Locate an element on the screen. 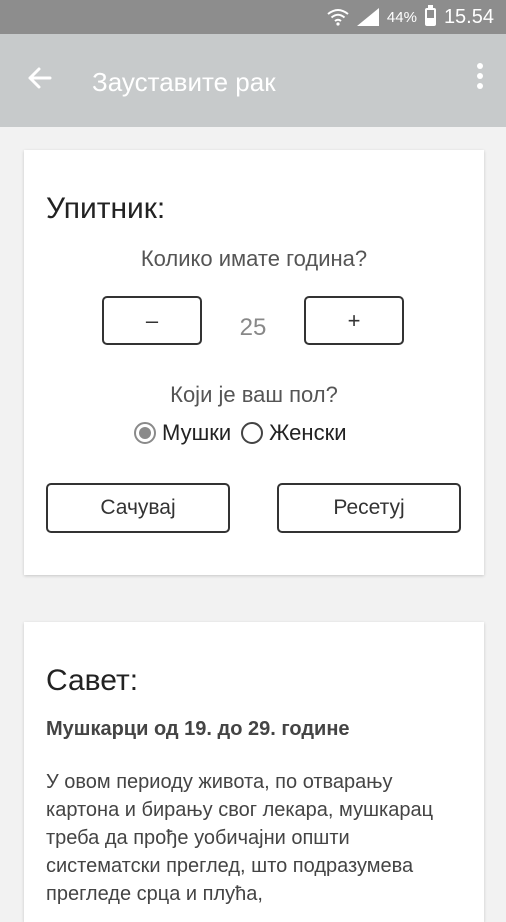 Image resolution: width=506 pixels, height=922 pixels. reset-button: Ресетуј is located at coordinates (369, 508).